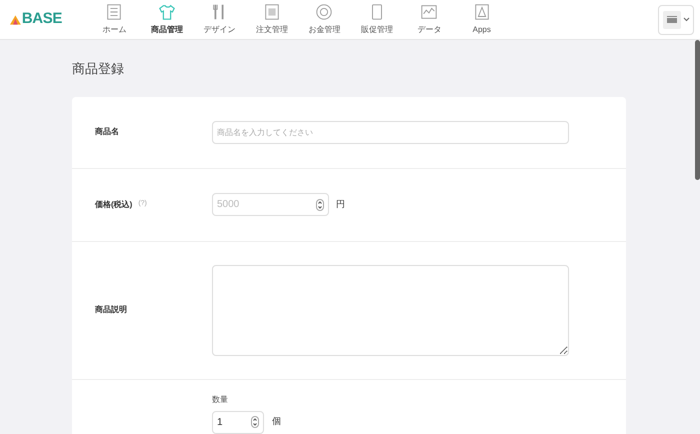 The width and height of the screenshot is (700, 434). Describe the element at coordinates (340, 204) in the screenshot. I see `unit-label: 円` at that location.